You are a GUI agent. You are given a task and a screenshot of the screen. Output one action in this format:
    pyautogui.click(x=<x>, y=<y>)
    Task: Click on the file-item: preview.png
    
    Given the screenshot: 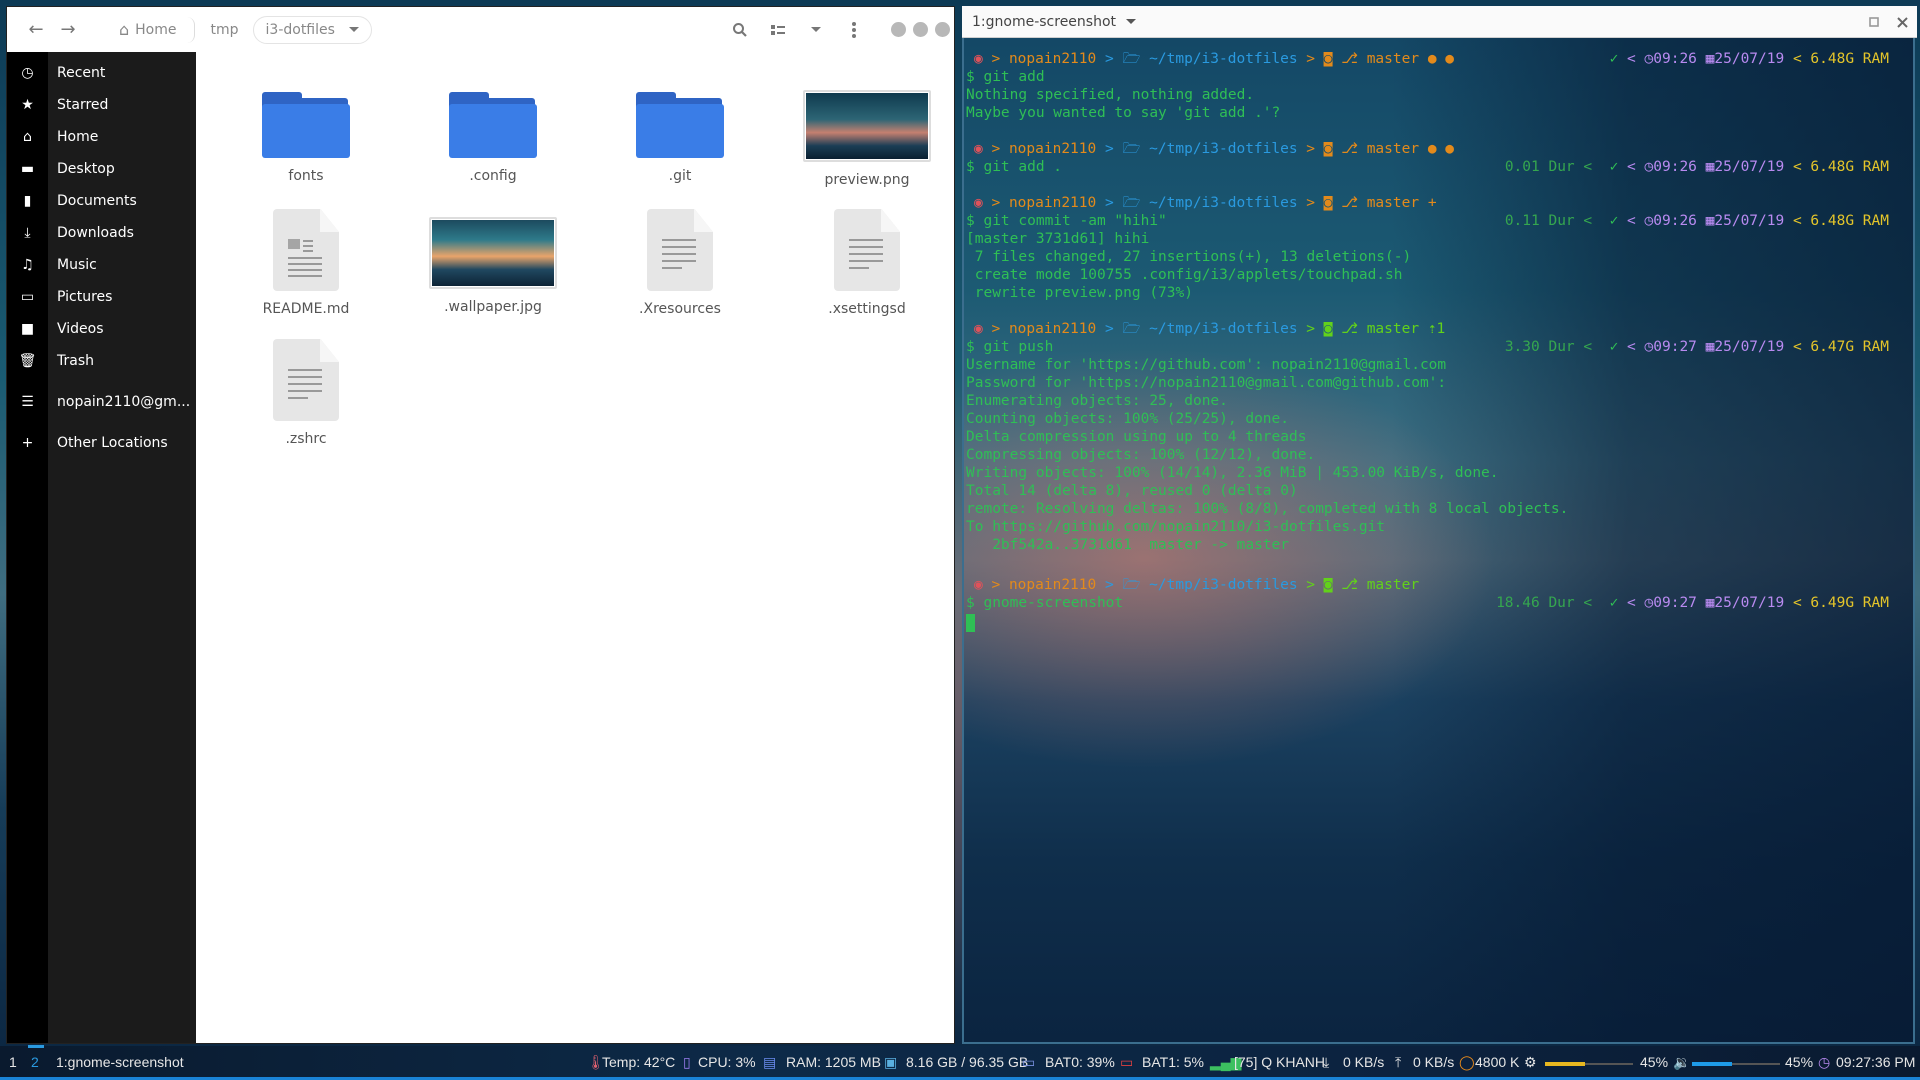 What is the action you would take?
    pyautogui.click(x=867, y=135)
    